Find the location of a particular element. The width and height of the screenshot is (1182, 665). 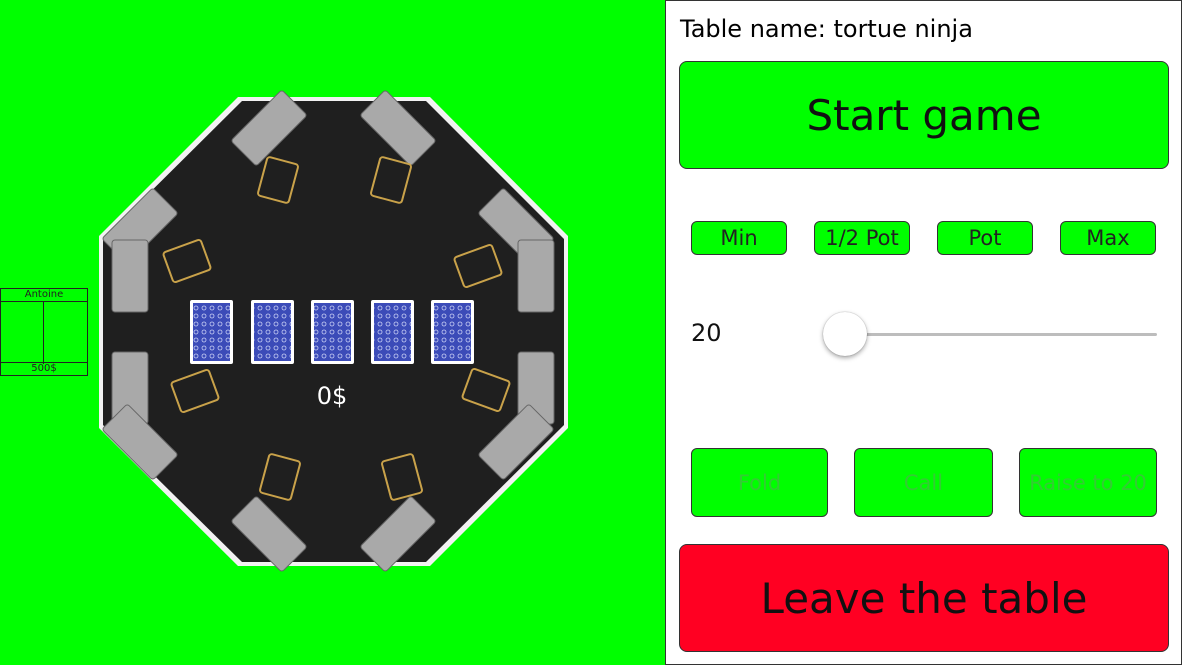

bet-pot-button: Pot is located at coordinates (985, 238).